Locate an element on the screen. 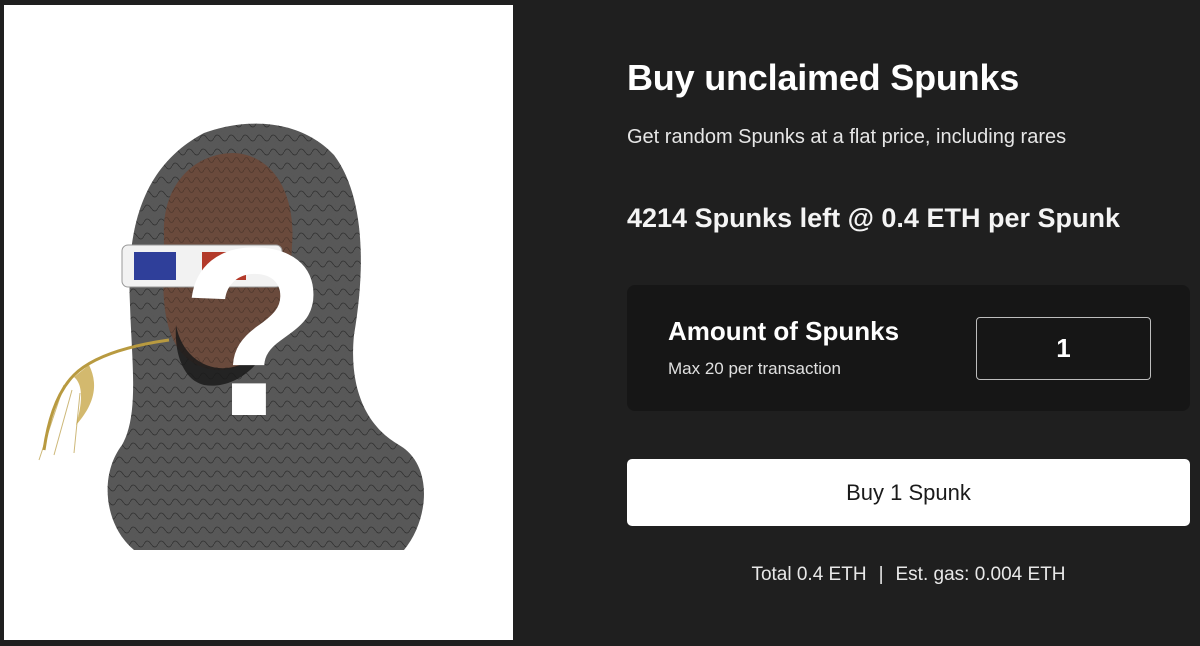  lens-left is located at coordinates (155, 266).